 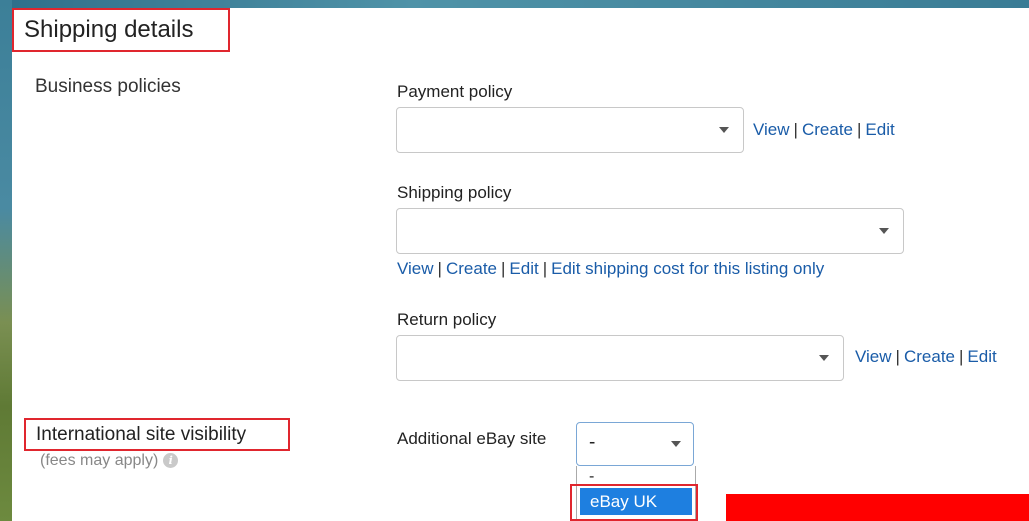 I want to click on edit-shipping-cost-link: Edit shipping cost for this listing only, so click(x=687, y=268).